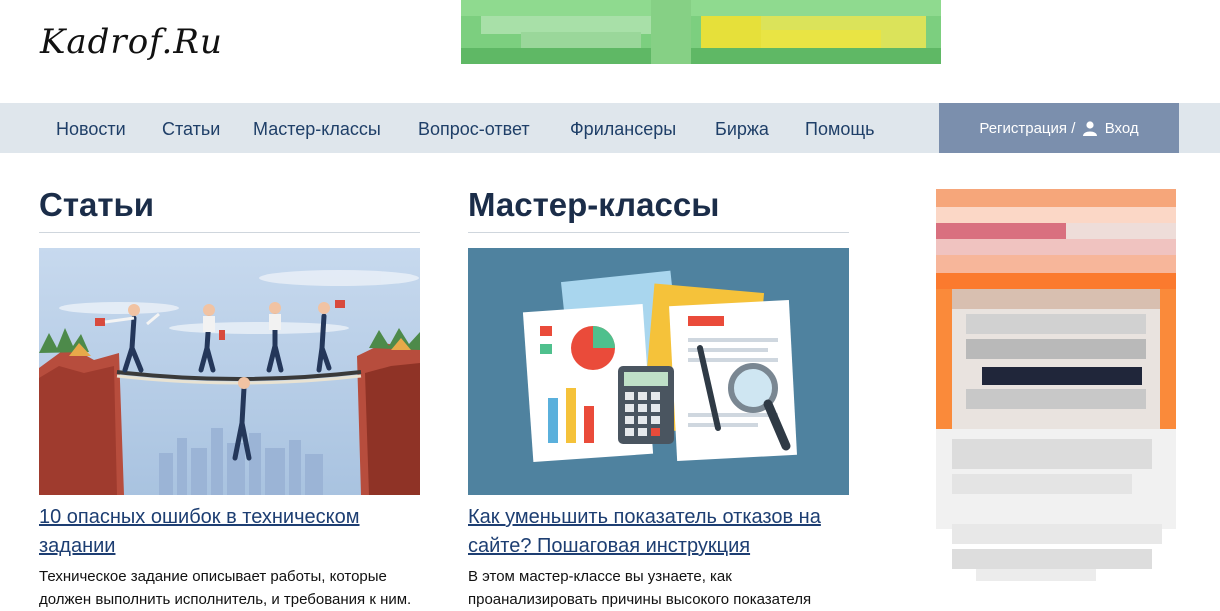  Describe the element at coordinates (1089, 128) in the screenshot. I see `user-icon` at that location.